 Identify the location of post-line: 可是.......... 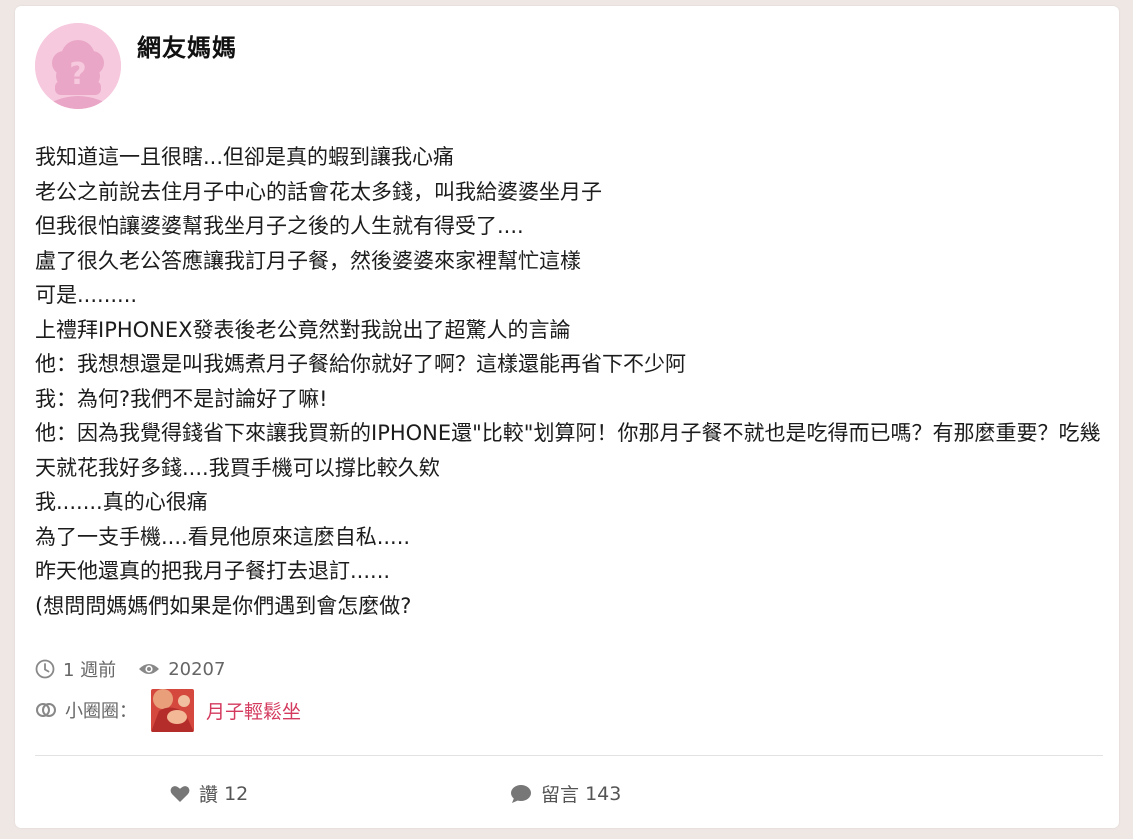
(86, 295).